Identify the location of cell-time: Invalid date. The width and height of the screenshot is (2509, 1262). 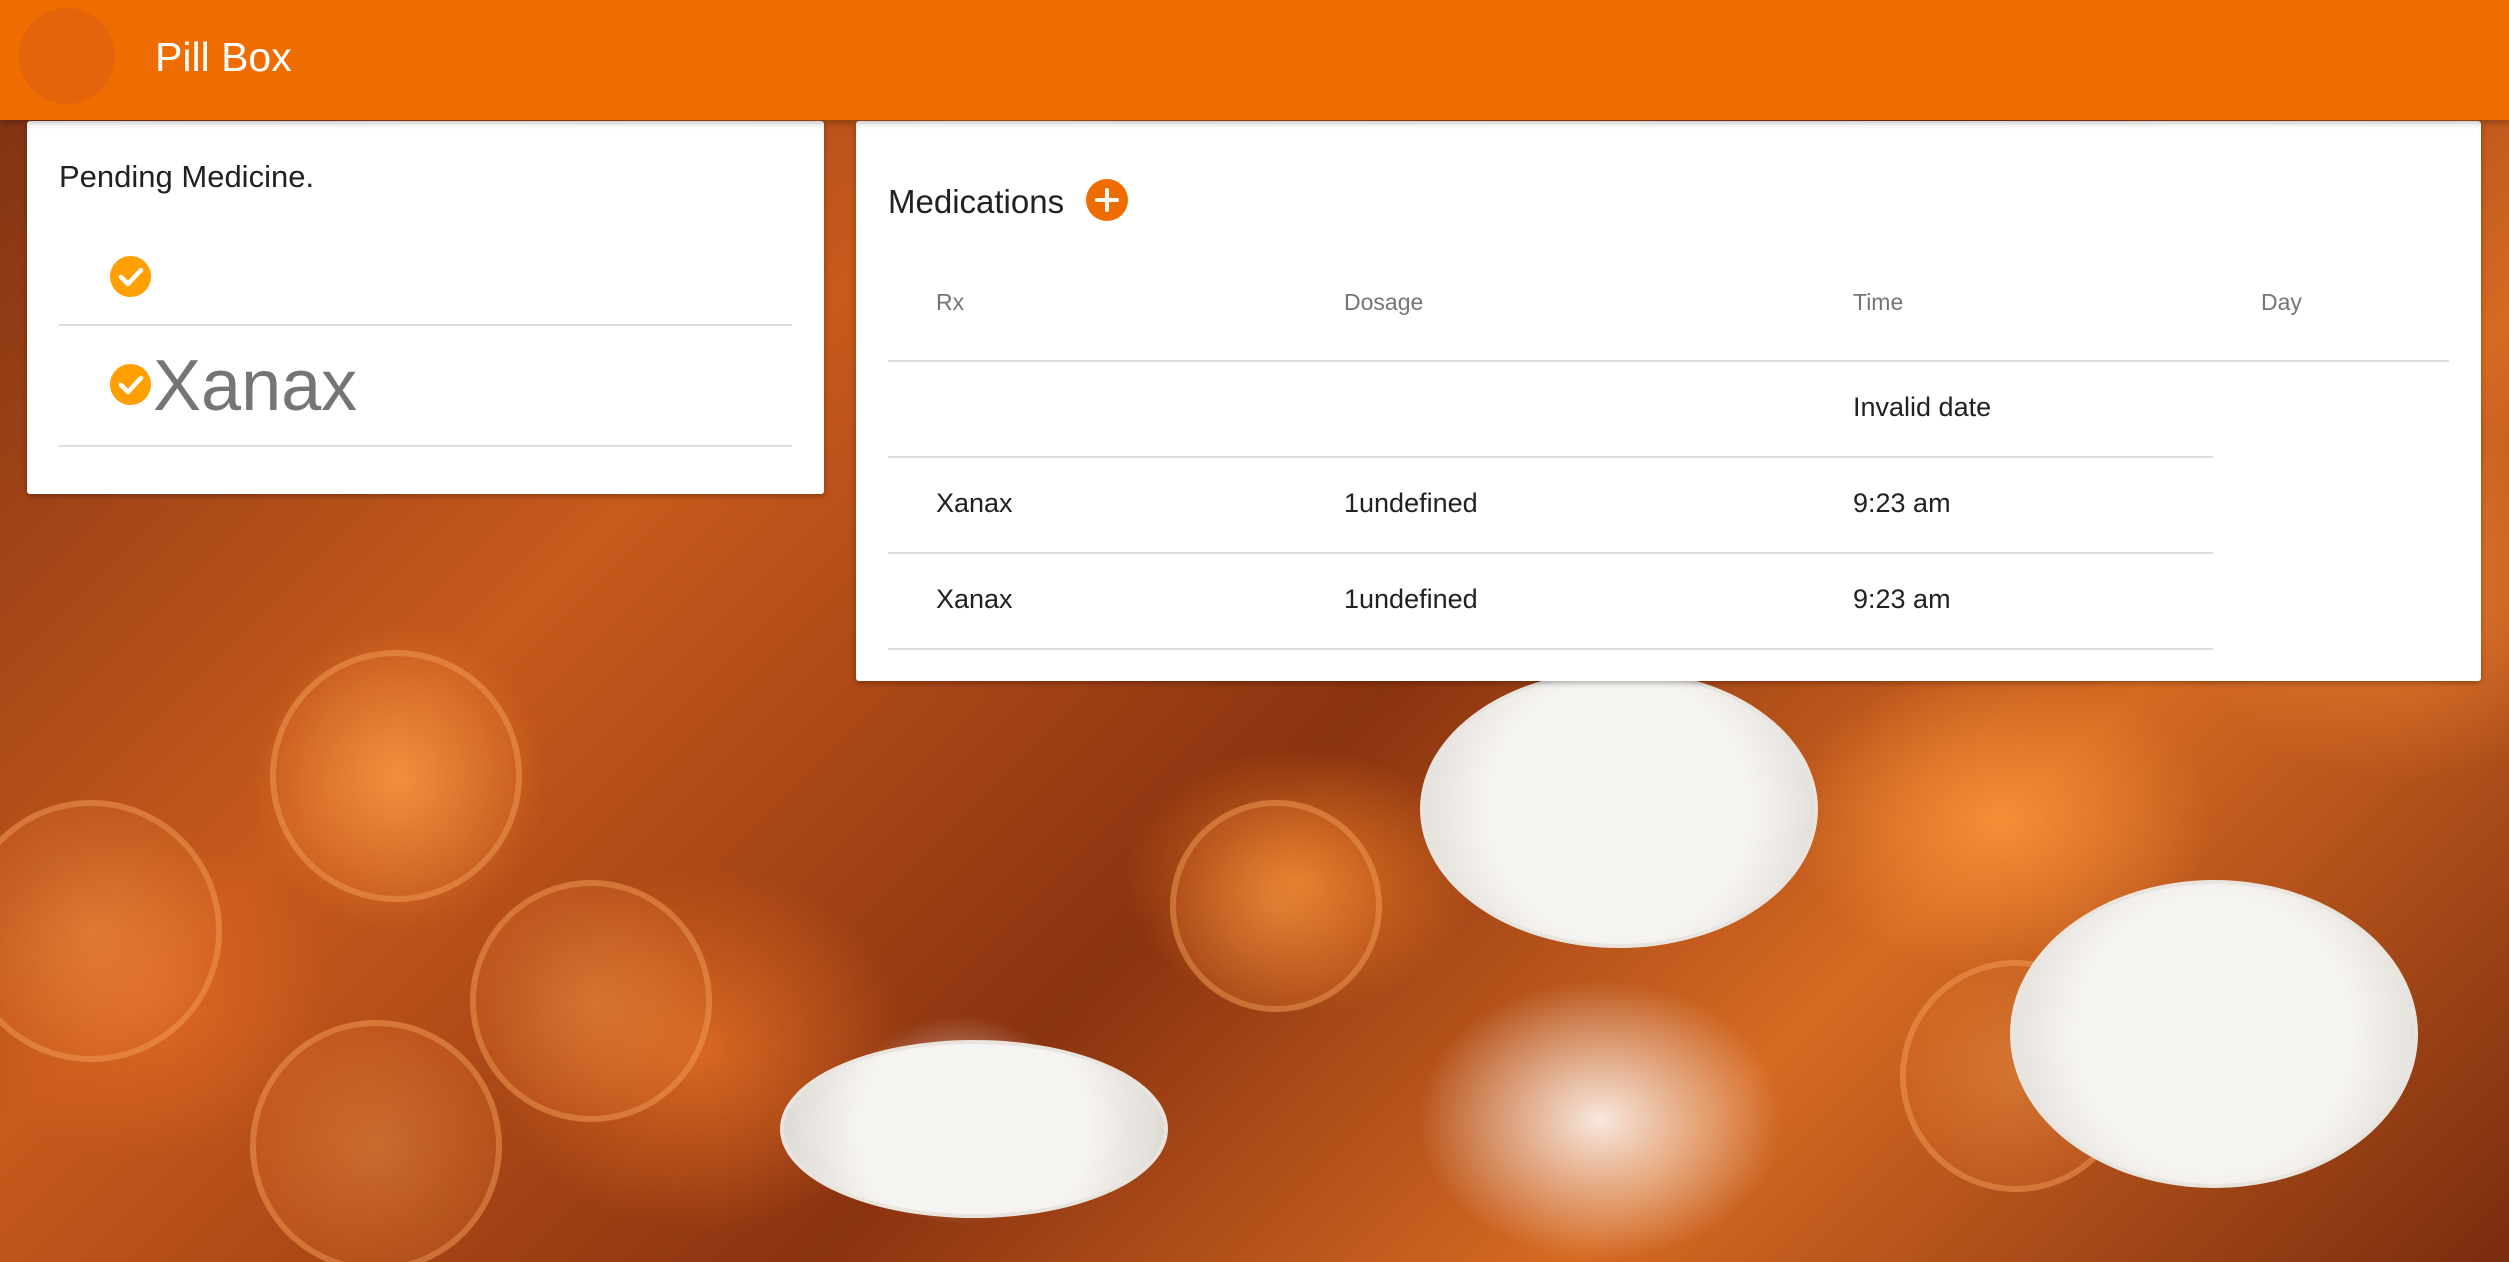
(1922, 407).